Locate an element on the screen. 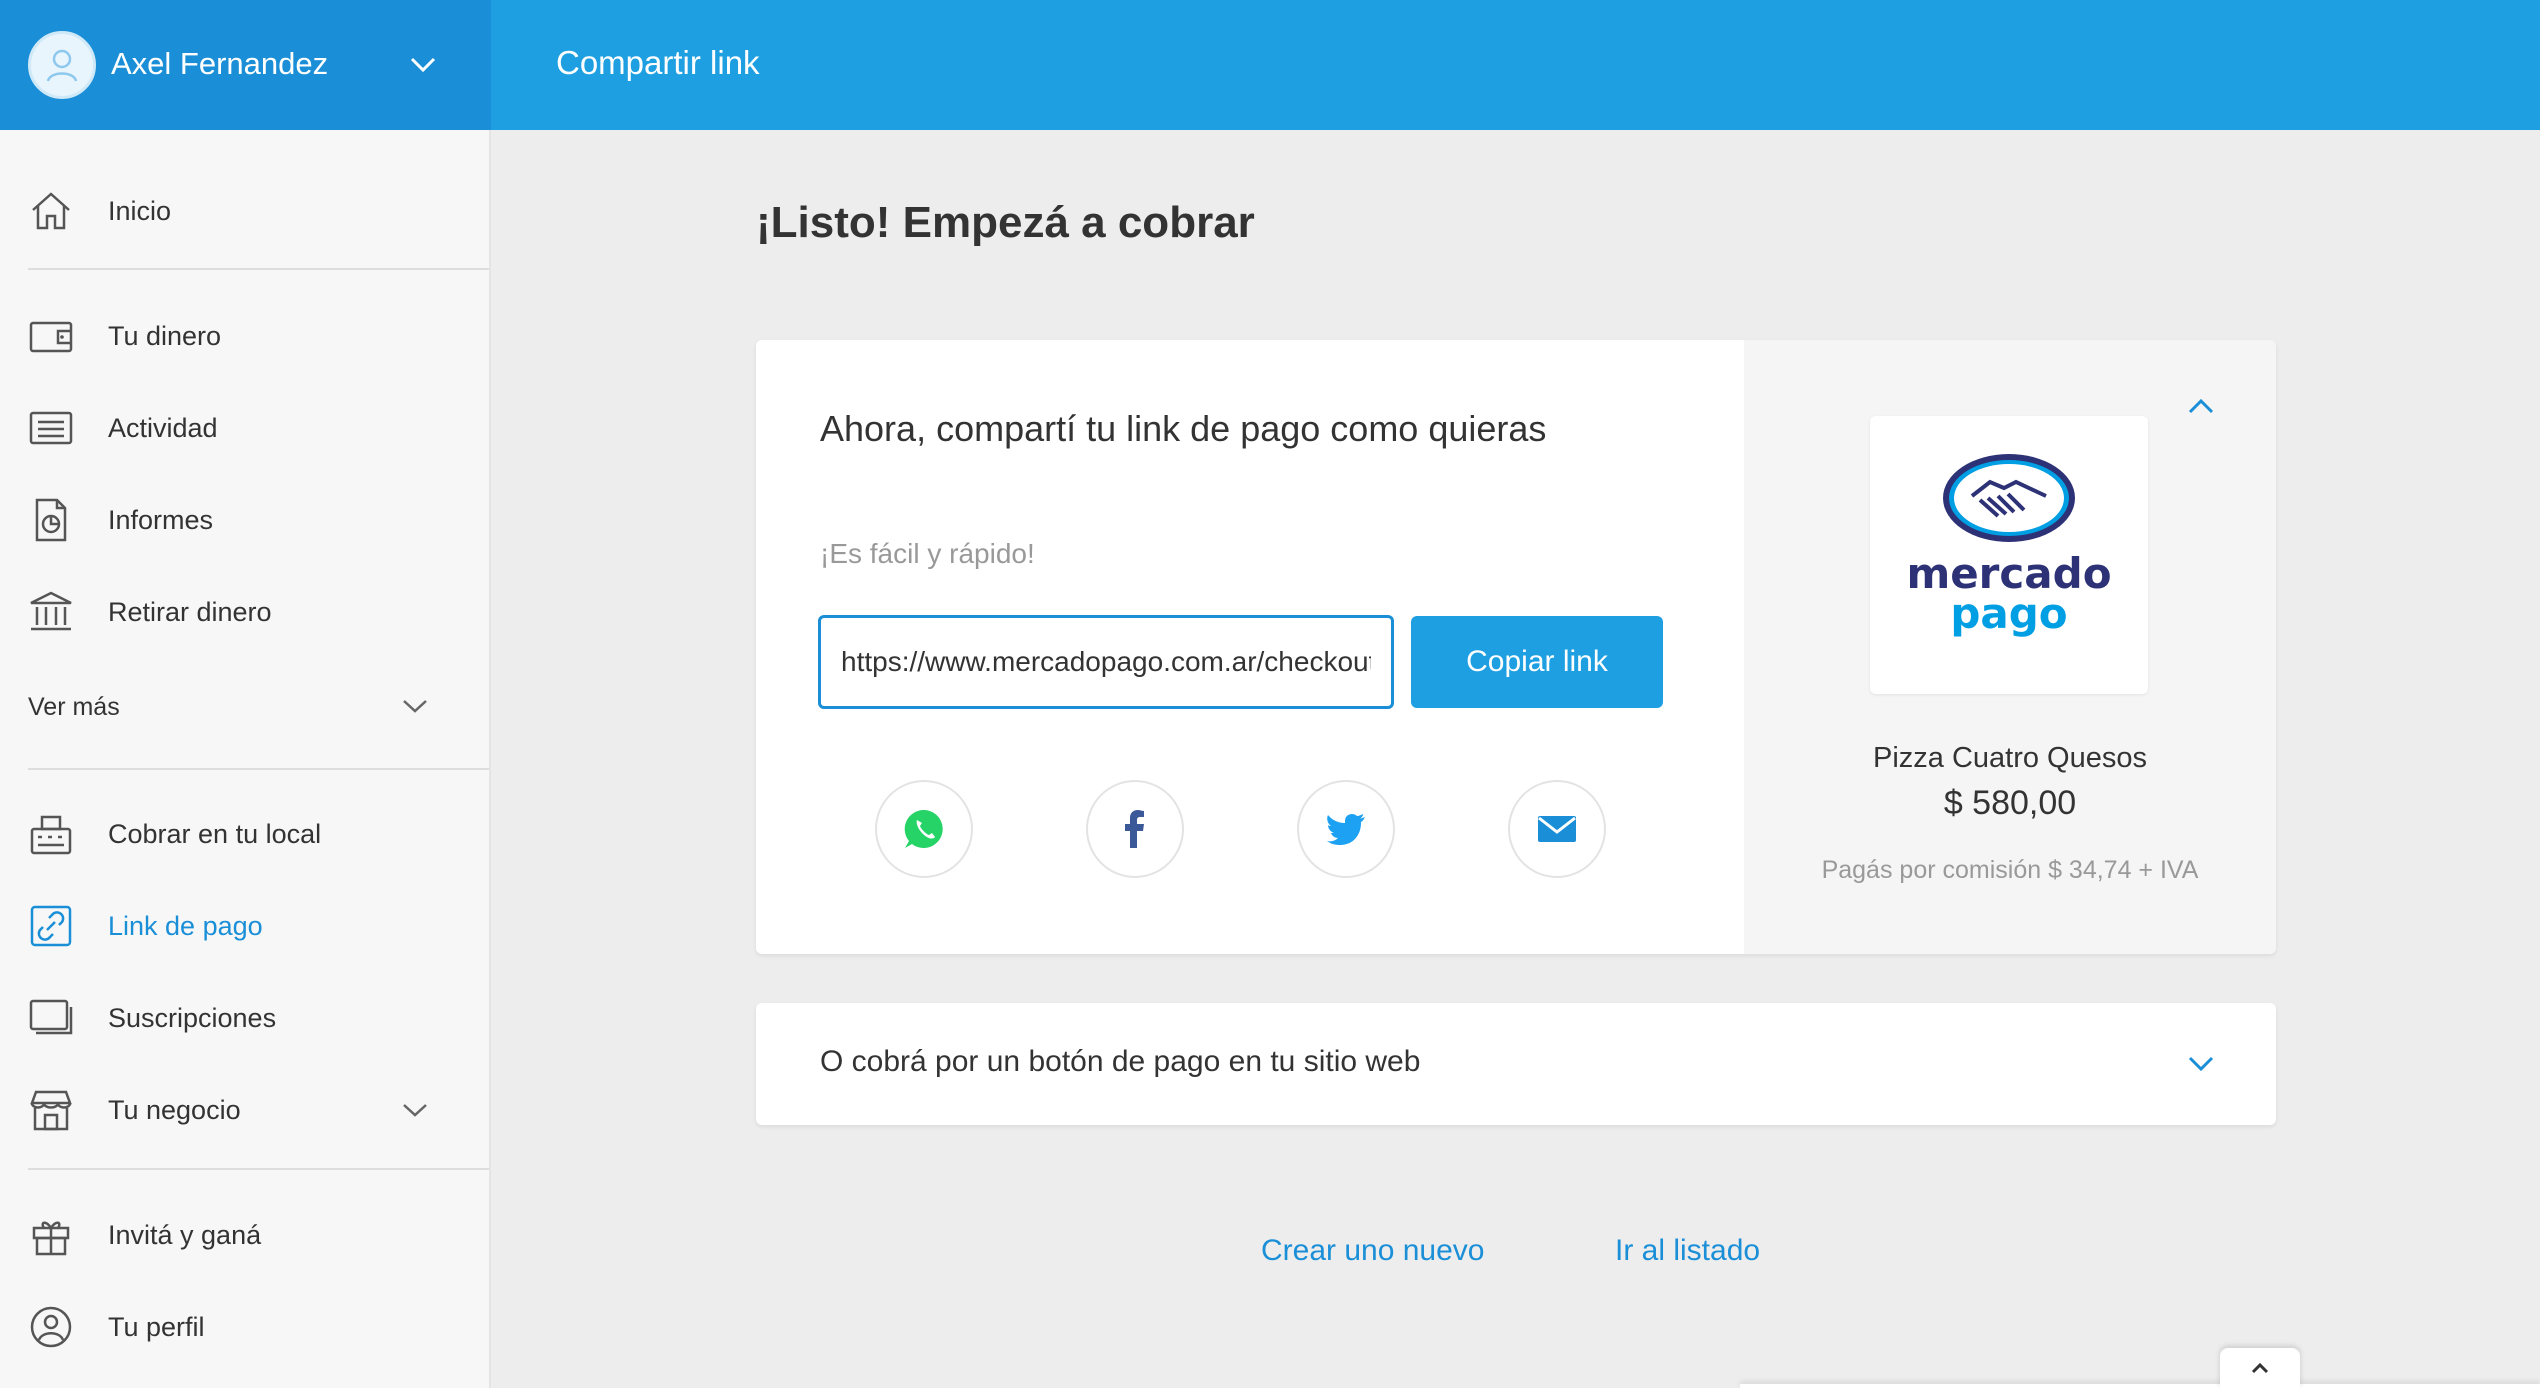  page-title: Compartir link is located at coordinates (658, 62).